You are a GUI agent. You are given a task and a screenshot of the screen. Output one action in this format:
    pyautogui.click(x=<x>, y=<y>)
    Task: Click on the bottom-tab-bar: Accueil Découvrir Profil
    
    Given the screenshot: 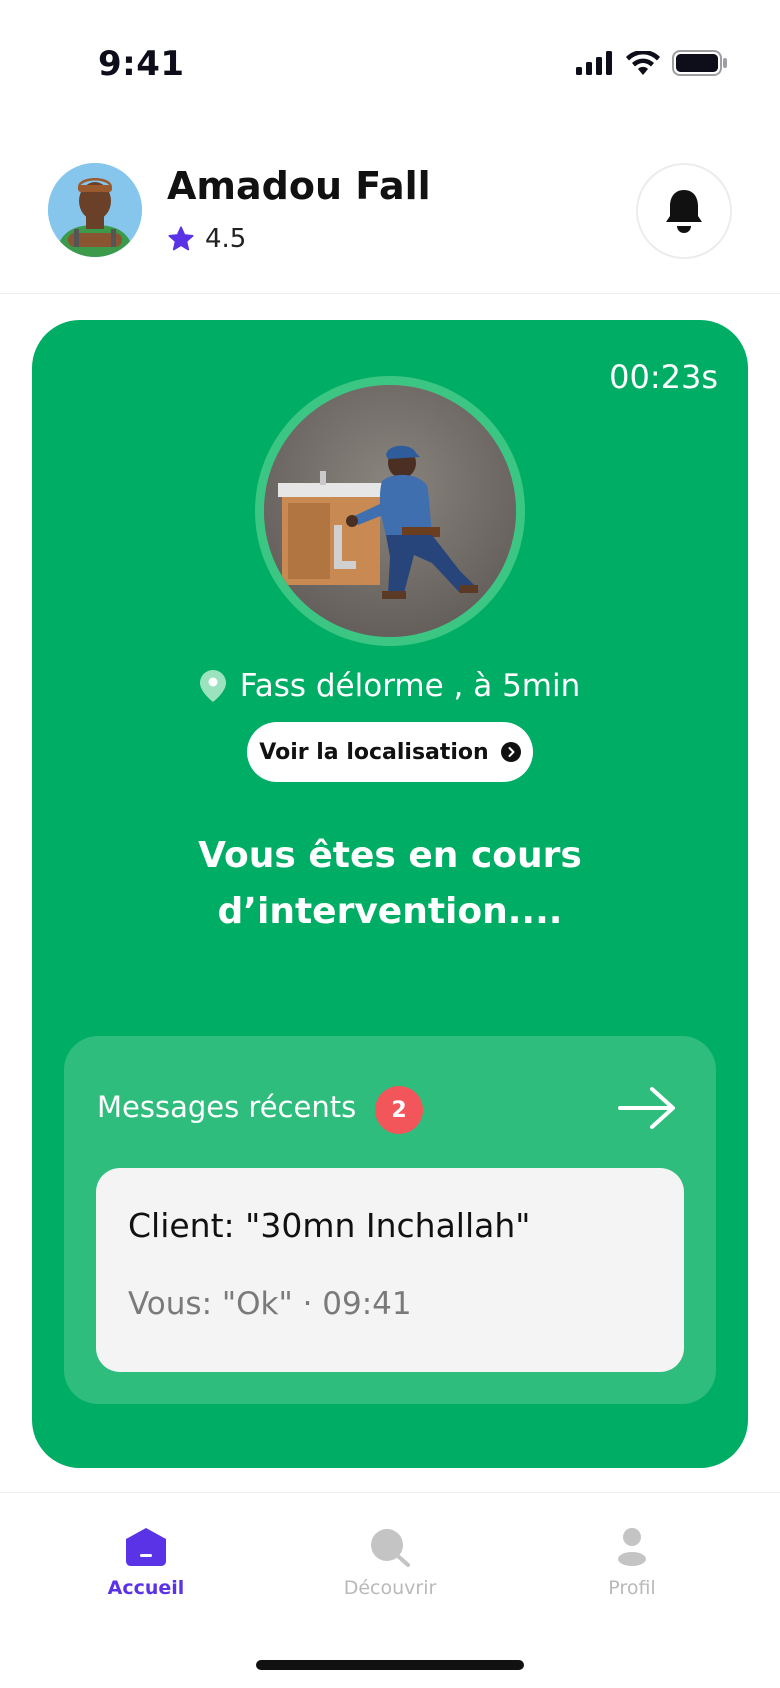 What is the action you would take?
    pyautogui.click(x=390, y=1590)
    